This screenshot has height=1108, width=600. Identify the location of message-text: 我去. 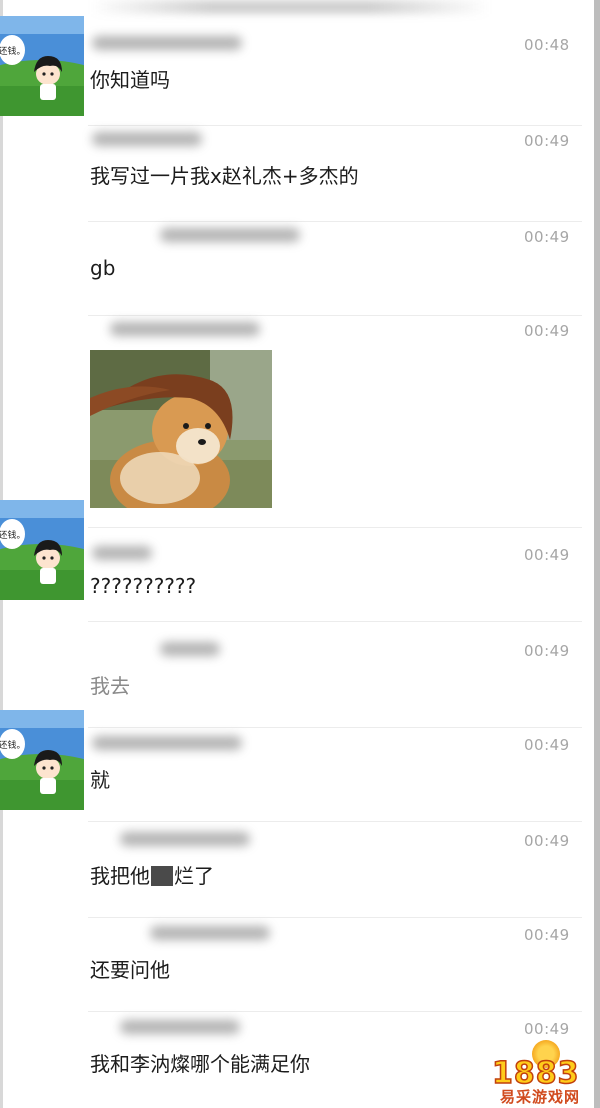
(110, 686).